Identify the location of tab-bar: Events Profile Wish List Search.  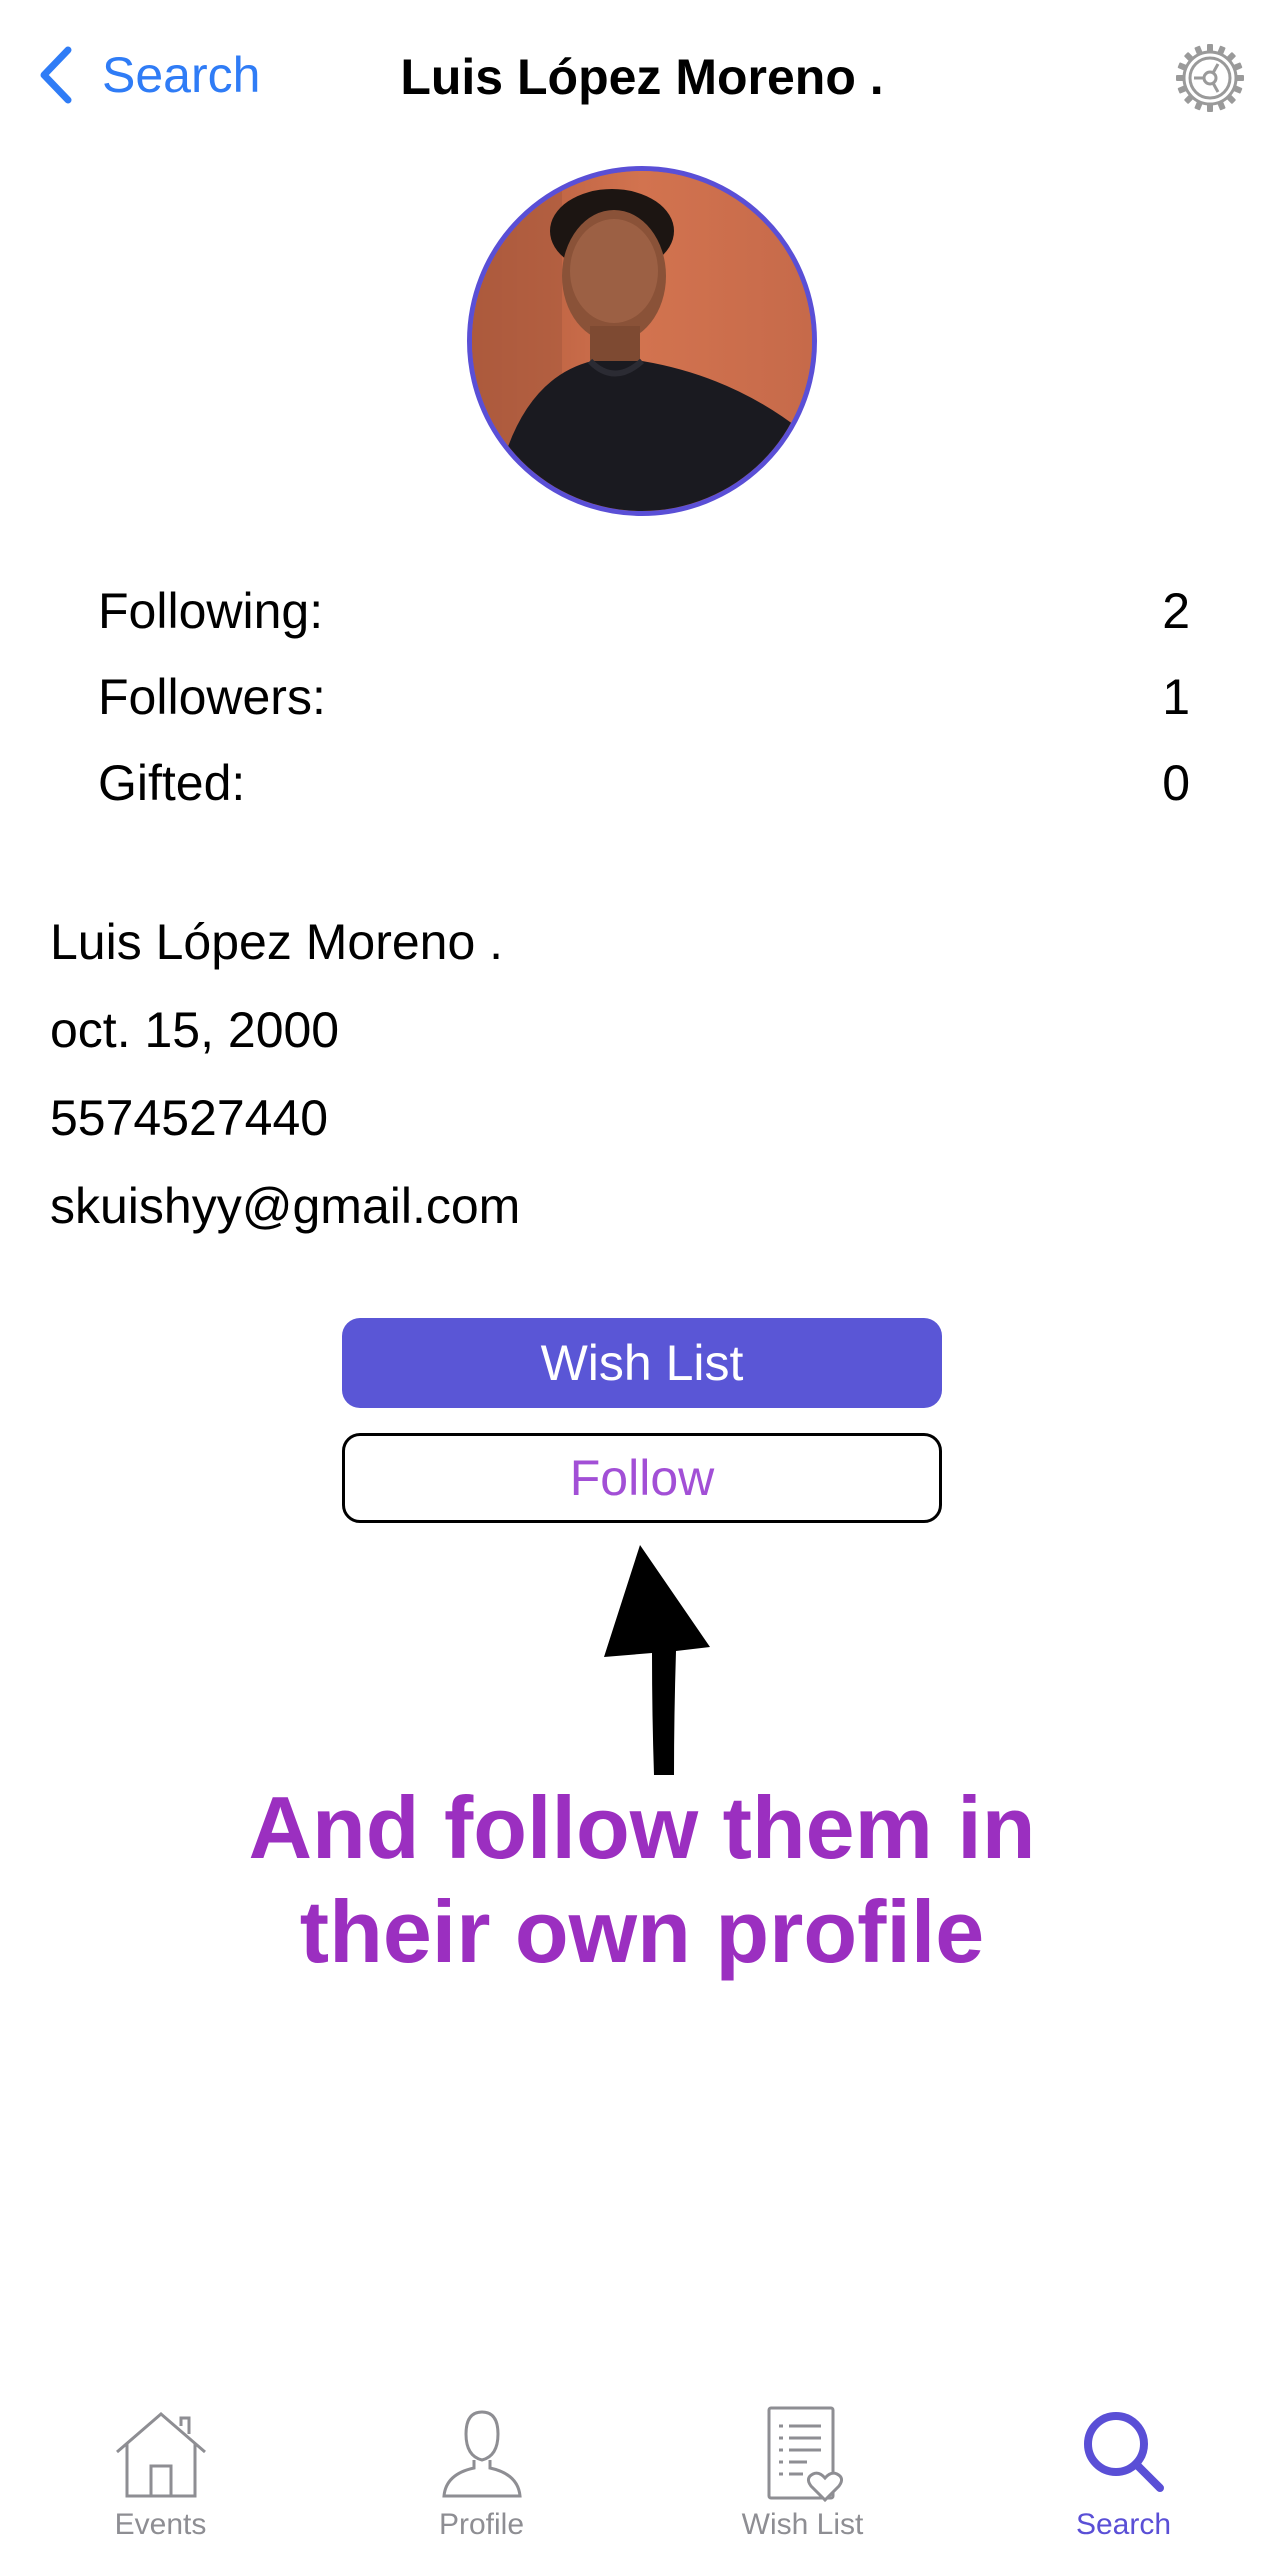
(642, 2481).